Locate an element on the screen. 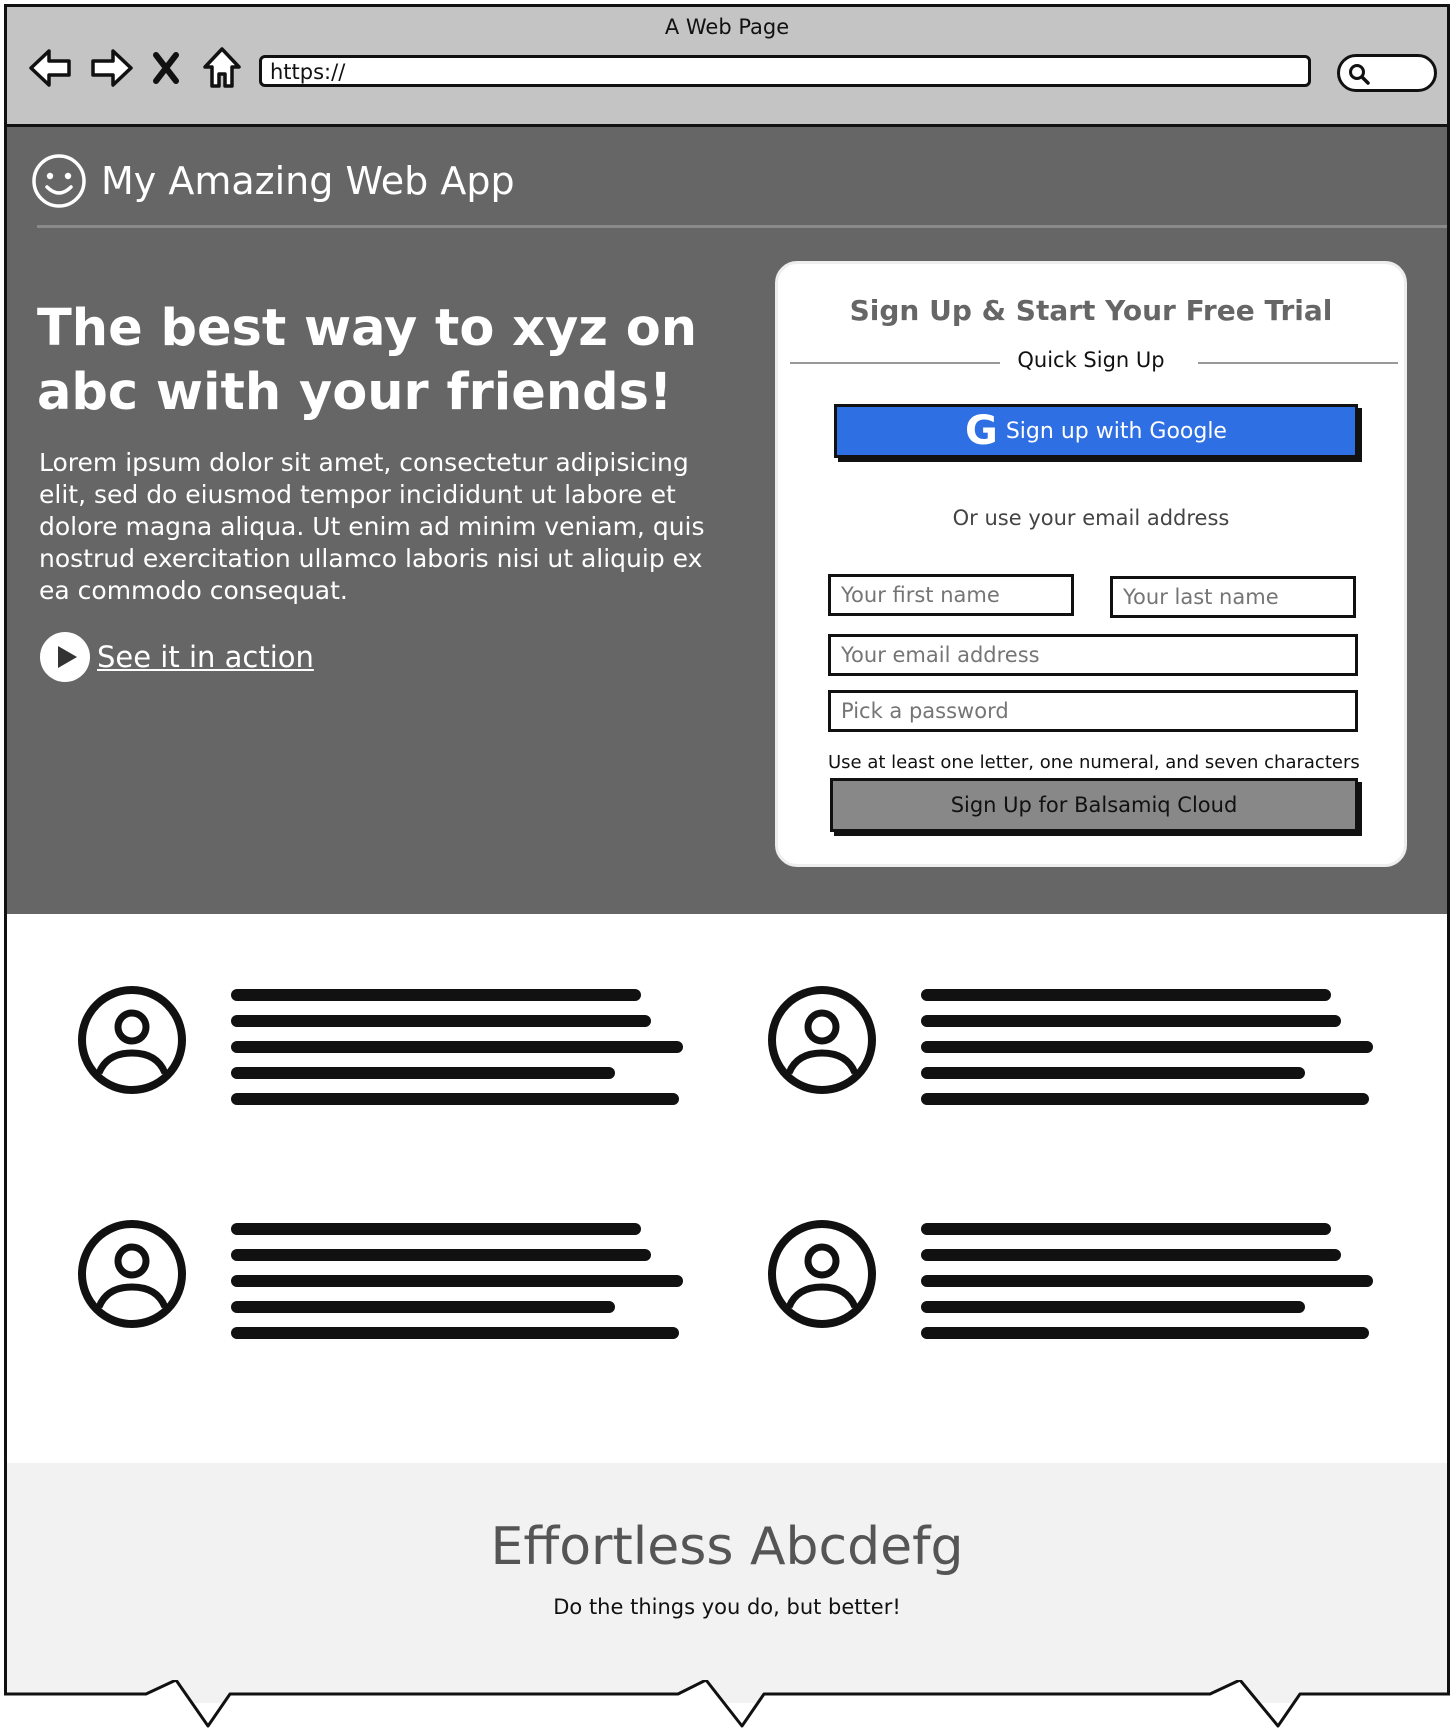 This screenshot has width=1453, height=1731. signup-submit-button: Sign Up for Balsamiq Cloud is located at coordinates (1094, 805).